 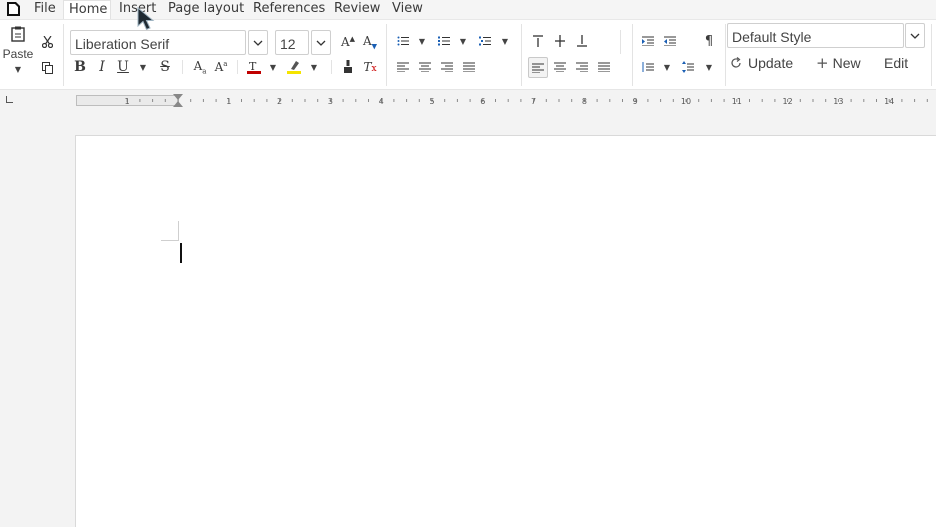 I want to click on highlight-button, so click(x=294, y=67).